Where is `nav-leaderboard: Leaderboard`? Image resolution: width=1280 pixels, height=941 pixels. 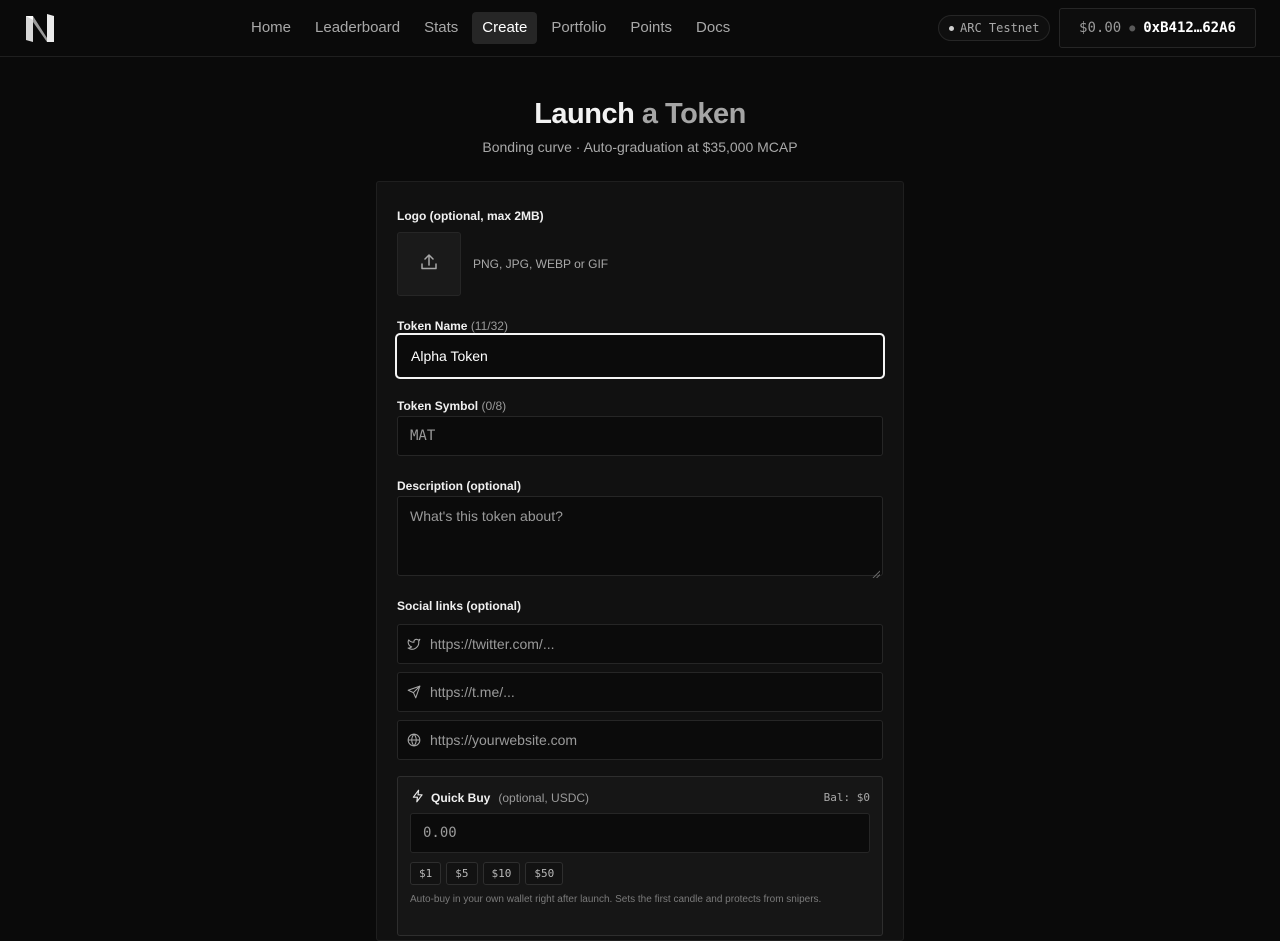 nav-leaderboard: Leaderboard is located at coordinates (357, 28).